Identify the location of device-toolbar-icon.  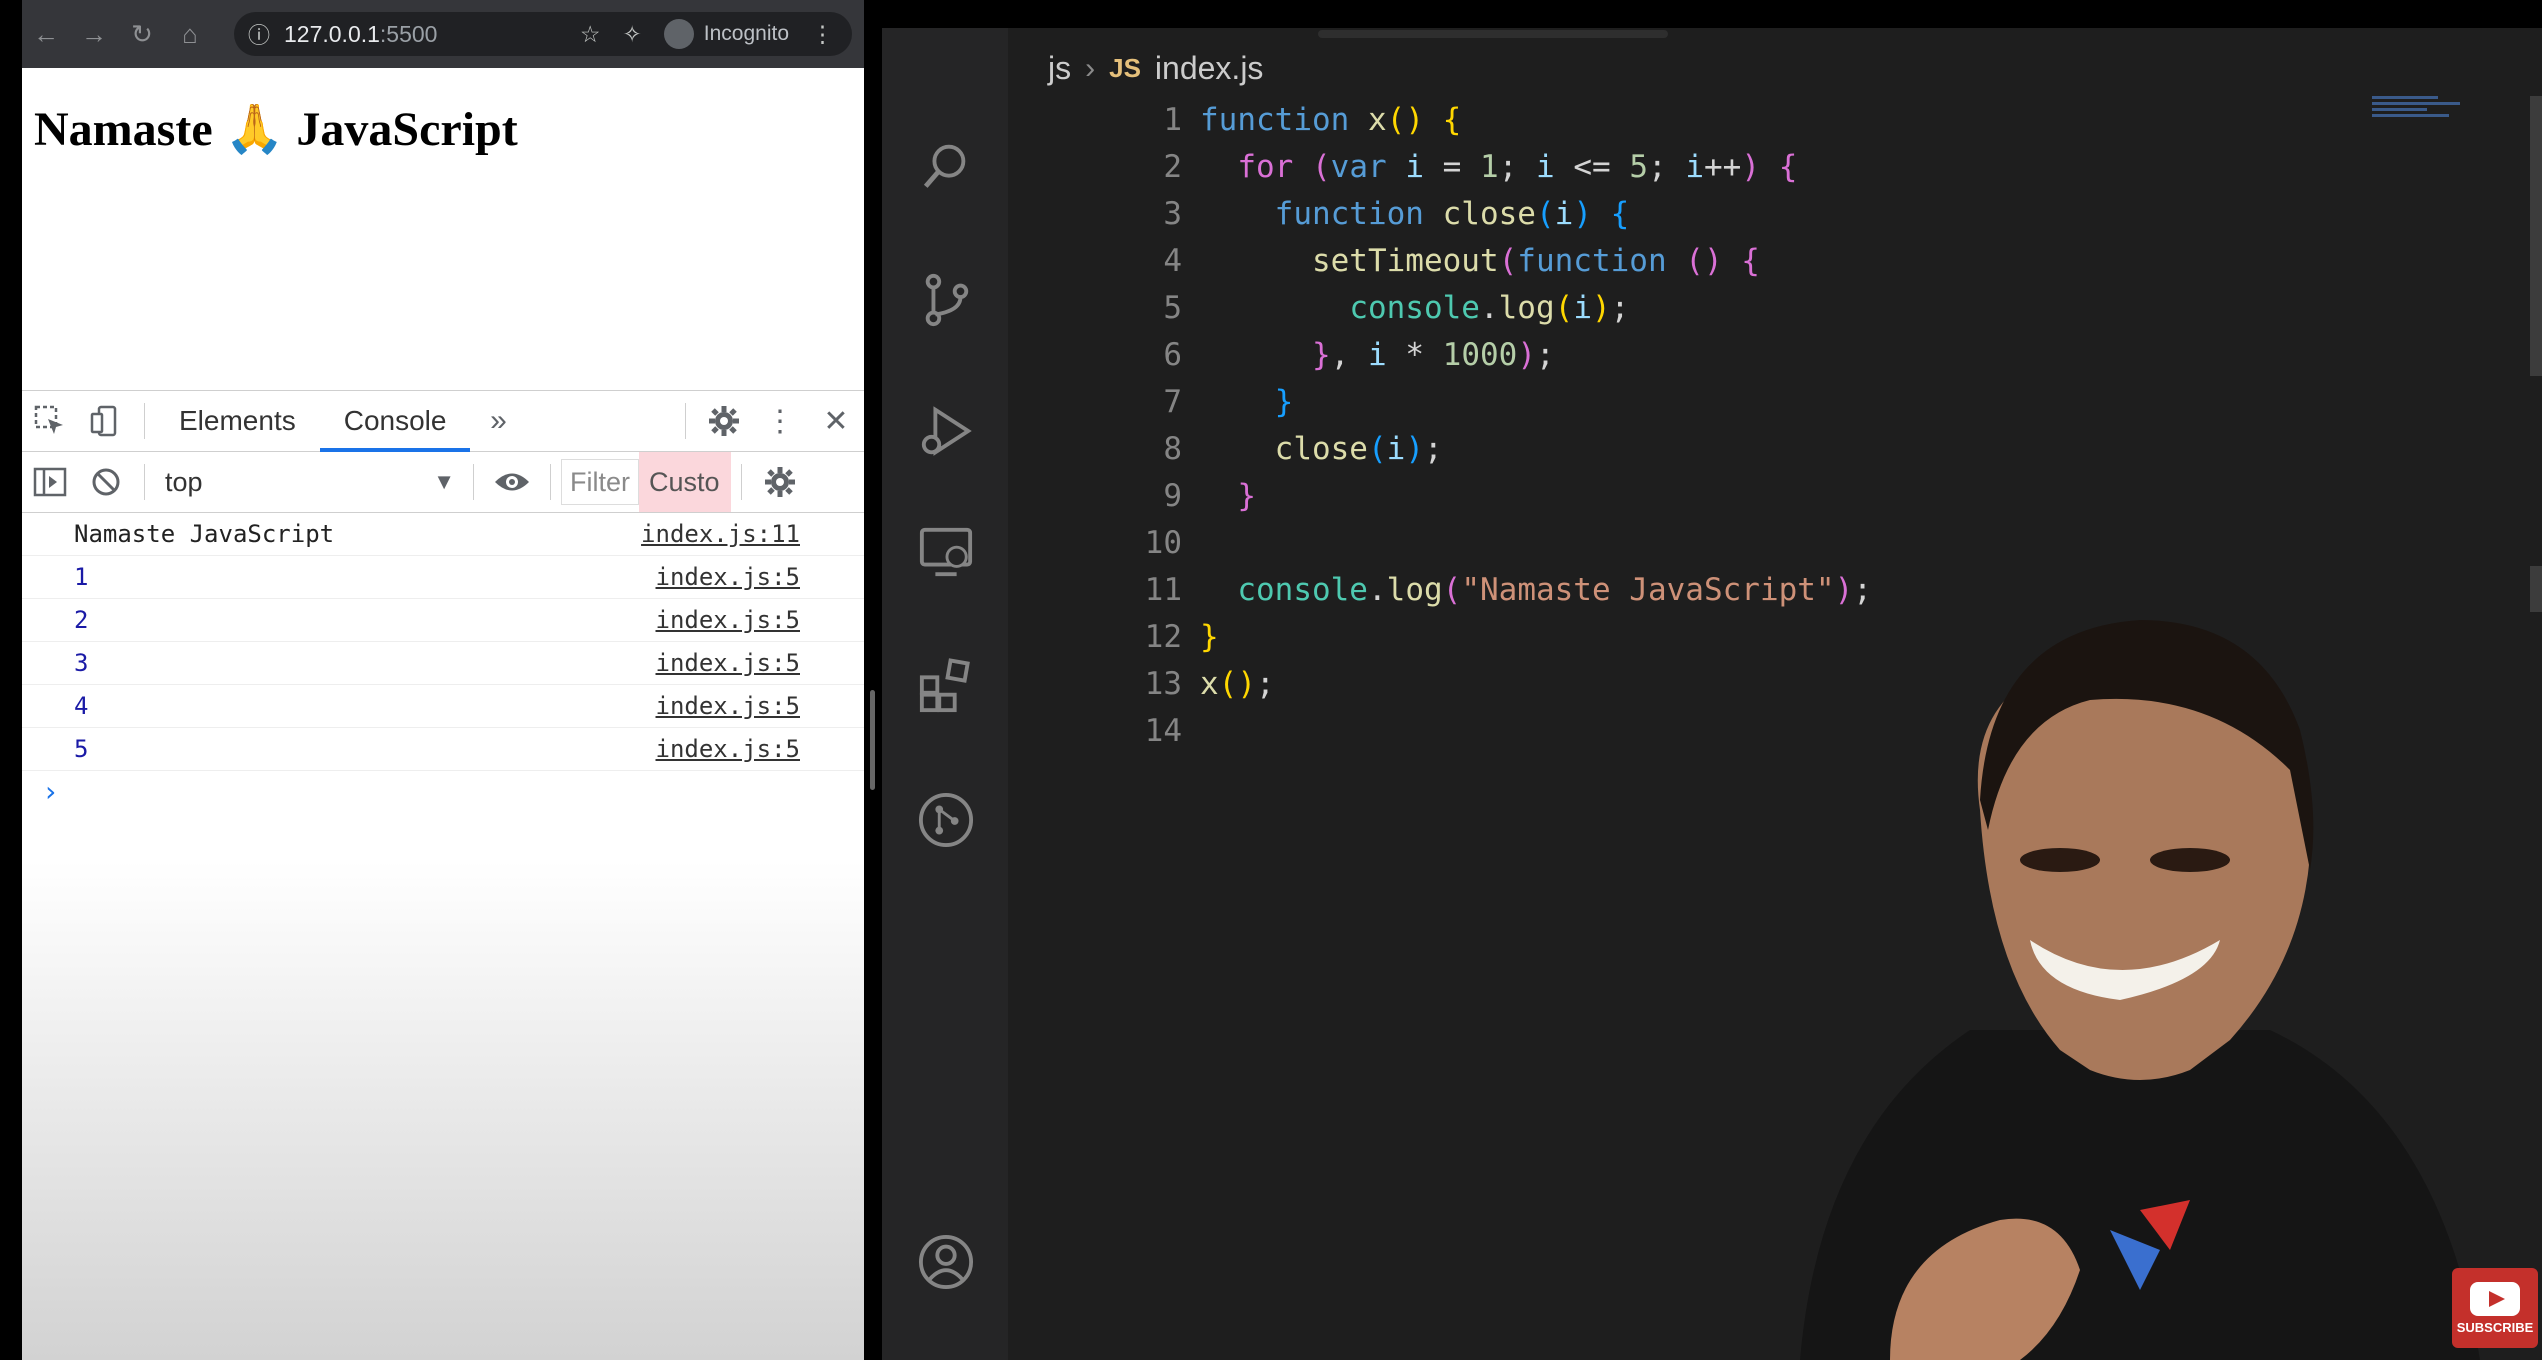
(106, 421).